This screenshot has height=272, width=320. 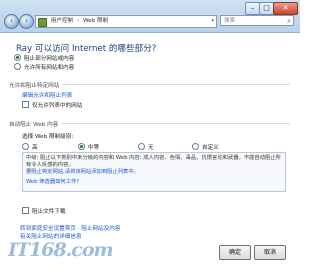 What do you see at coordinates (25, 210) in the screenshot?
I see `block-download-checkbox` at bounding box center [25, 210].